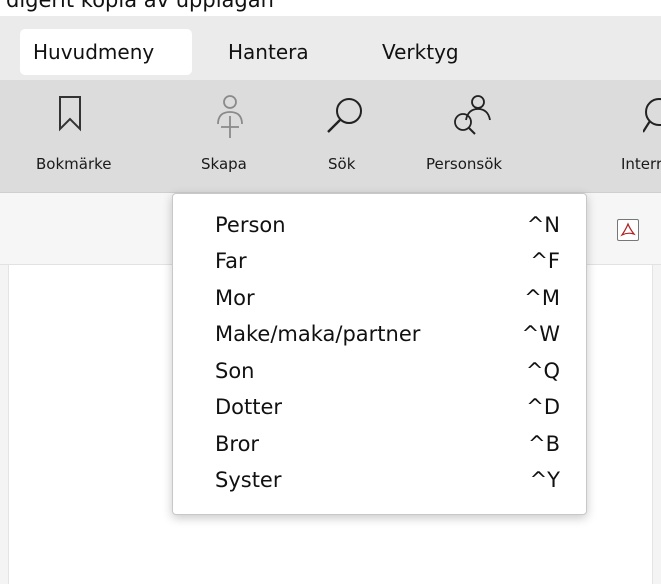 Image resolution: width=661 pixels, height=584 pixels. What do you see at coordinates (543, 407) in the screenshot?
I see `menu-item-shortcut: ^D` at bounding box center [543, 407].